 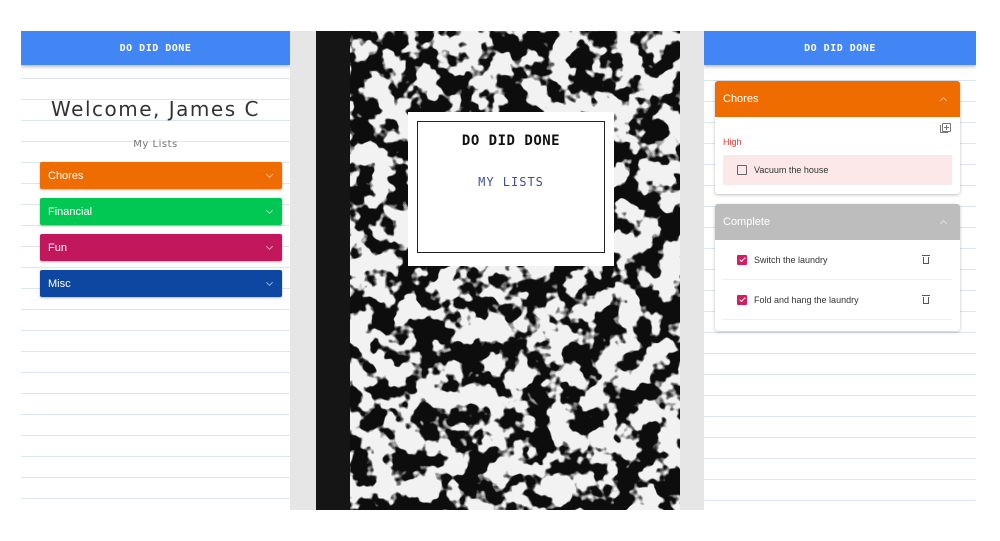 What do you see at coordinates (945, 128) in the screenshot?
I see `add-to-list-icon` at bounding box center [945, 128].